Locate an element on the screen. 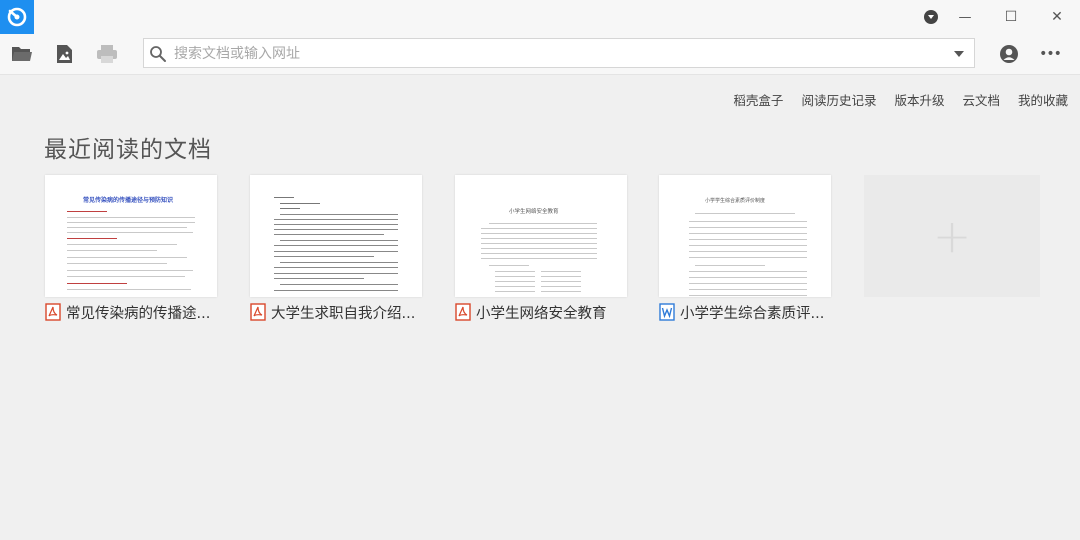 This screenshot has width=1080, height=540. link-upgrade: 版本升级 is located at coordinates (919, 99).